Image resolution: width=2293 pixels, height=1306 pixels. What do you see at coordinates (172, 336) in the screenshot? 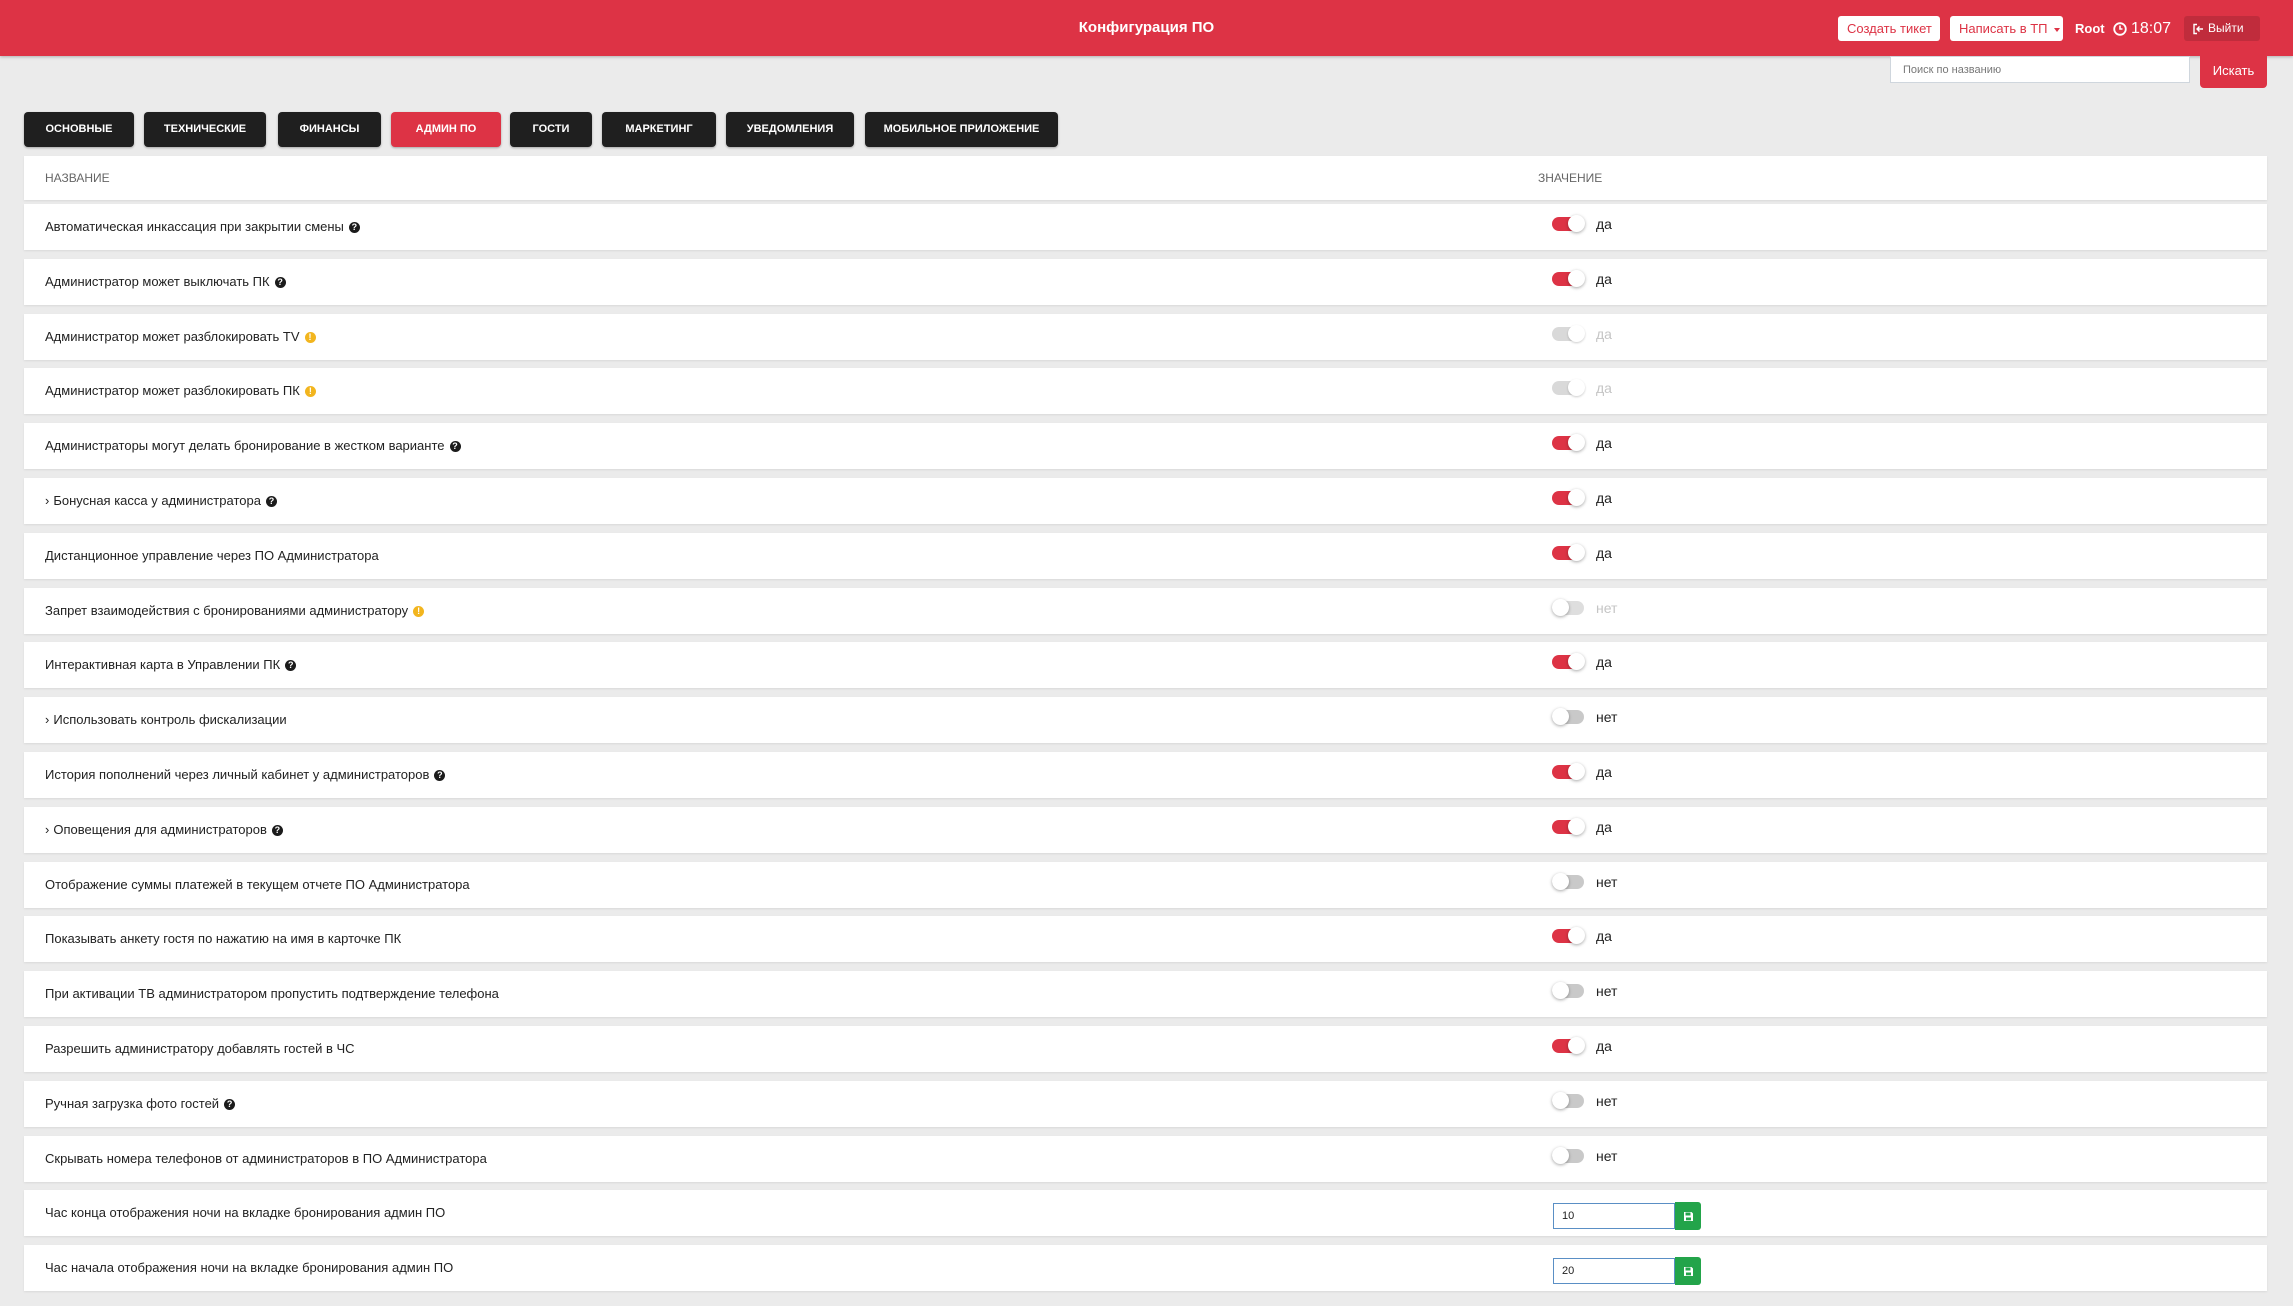
I see `setting-label: Администратор может разблокировать TV` at bounding box center [172, 336].